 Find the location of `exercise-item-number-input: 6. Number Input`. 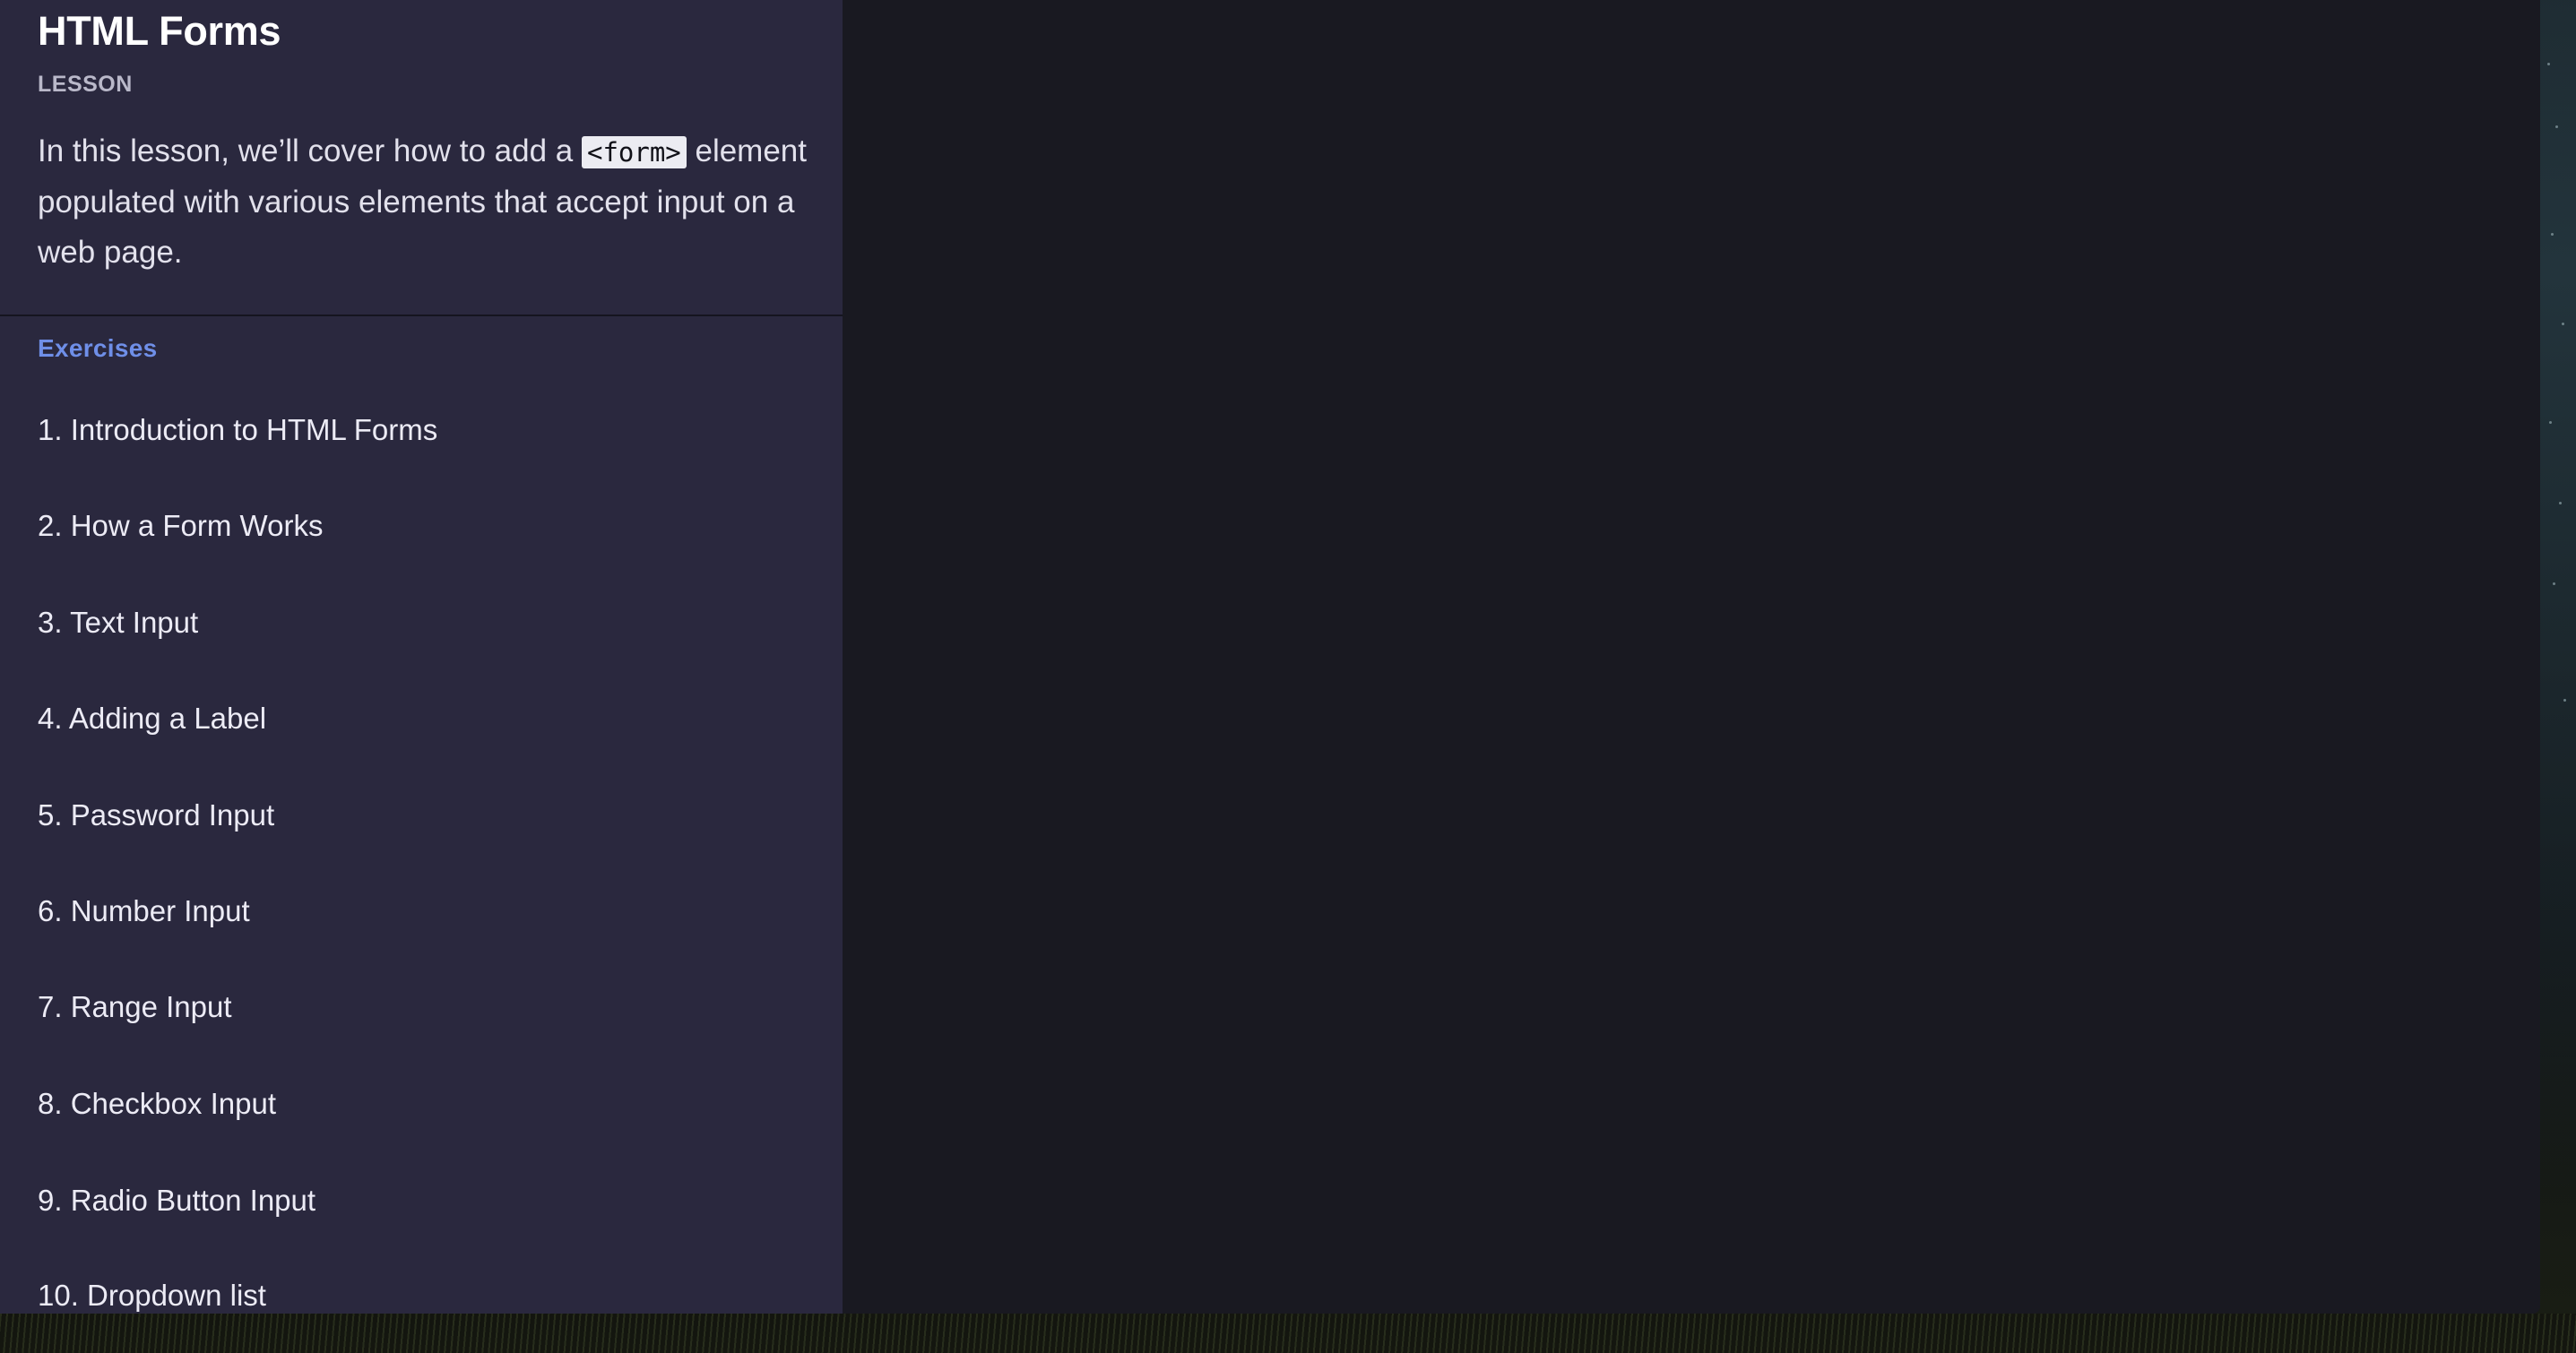

exercise-item-number-input: 6. Number Input is located at coordinates (144, 911).